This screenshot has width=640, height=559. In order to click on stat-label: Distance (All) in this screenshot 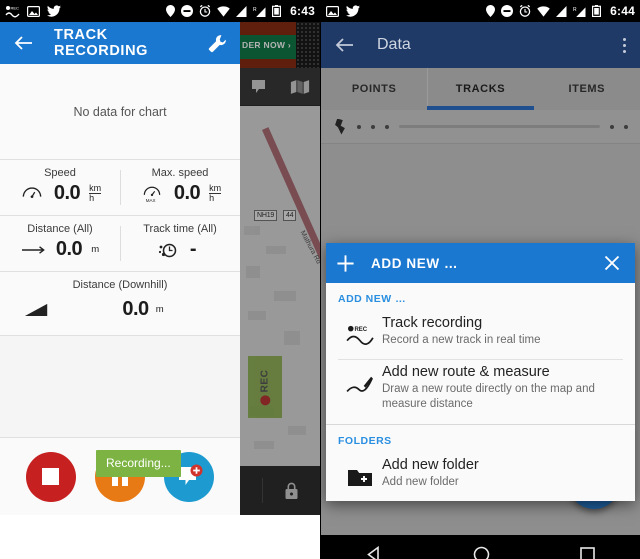, I will do `click(60, 229)`.